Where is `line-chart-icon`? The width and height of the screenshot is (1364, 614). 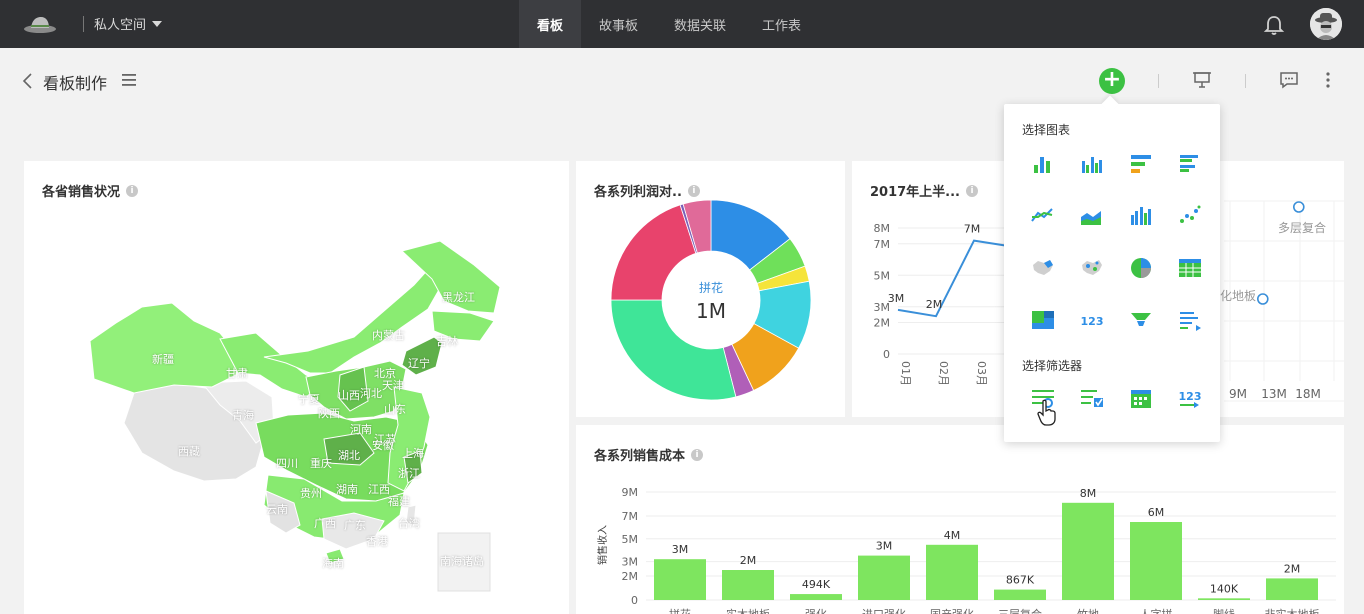 line-chart-icon is located at coordinates (1041, 215).